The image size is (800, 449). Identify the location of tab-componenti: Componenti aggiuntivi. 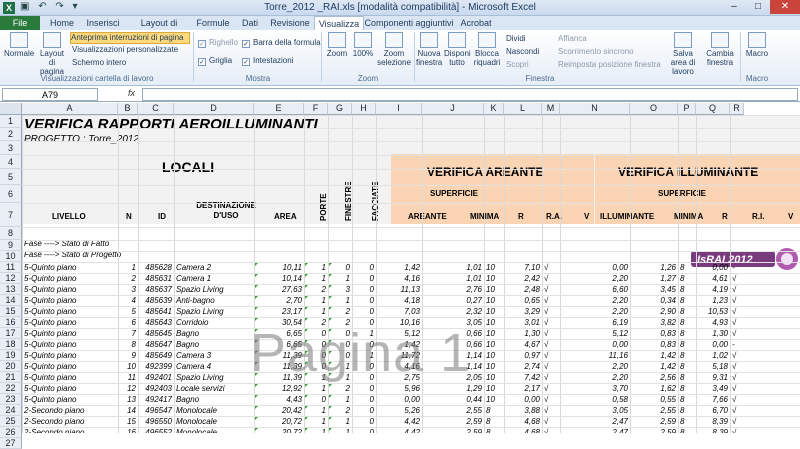
(409, 23).